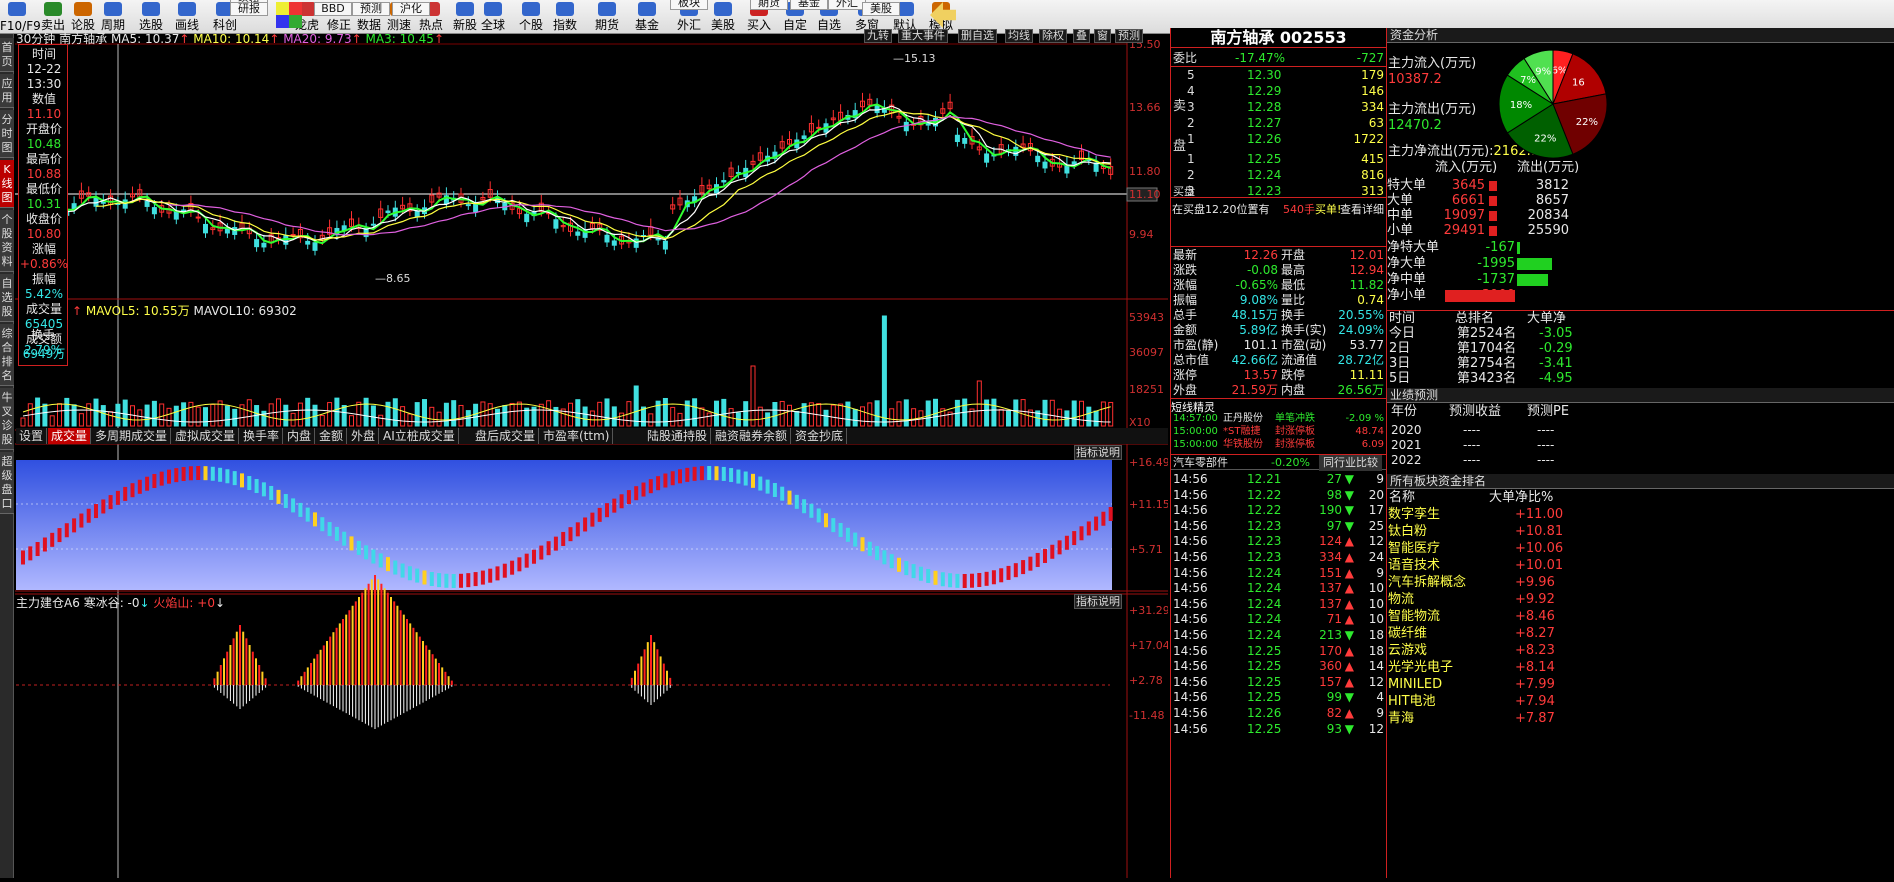 The width and height of the screenshot is (1894, 882). What do you see at coordinates (364, 436) in the screenshot?
I see `indicator-tab: 外盘` at bounding box center [364, 436].